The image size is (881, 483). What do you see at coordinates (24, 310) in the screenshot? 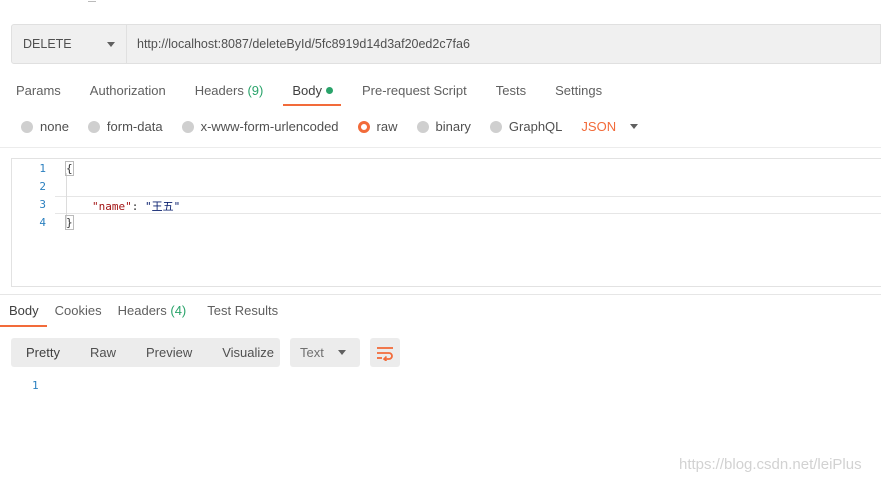
I see `tab-response-body-label: Body` at bounding box center [24, 310].